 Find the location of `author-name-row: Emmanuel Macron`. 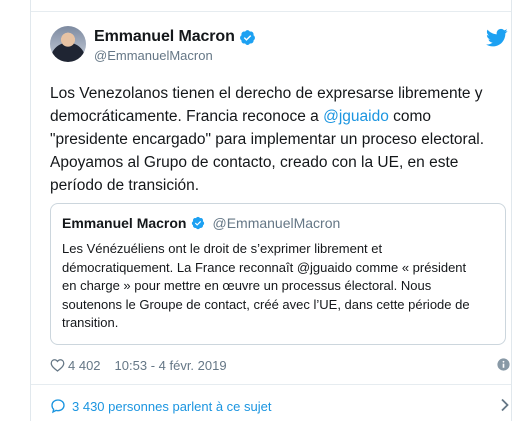

author-name-row: Emmanuel Macron is located at coordinates (175, 37).